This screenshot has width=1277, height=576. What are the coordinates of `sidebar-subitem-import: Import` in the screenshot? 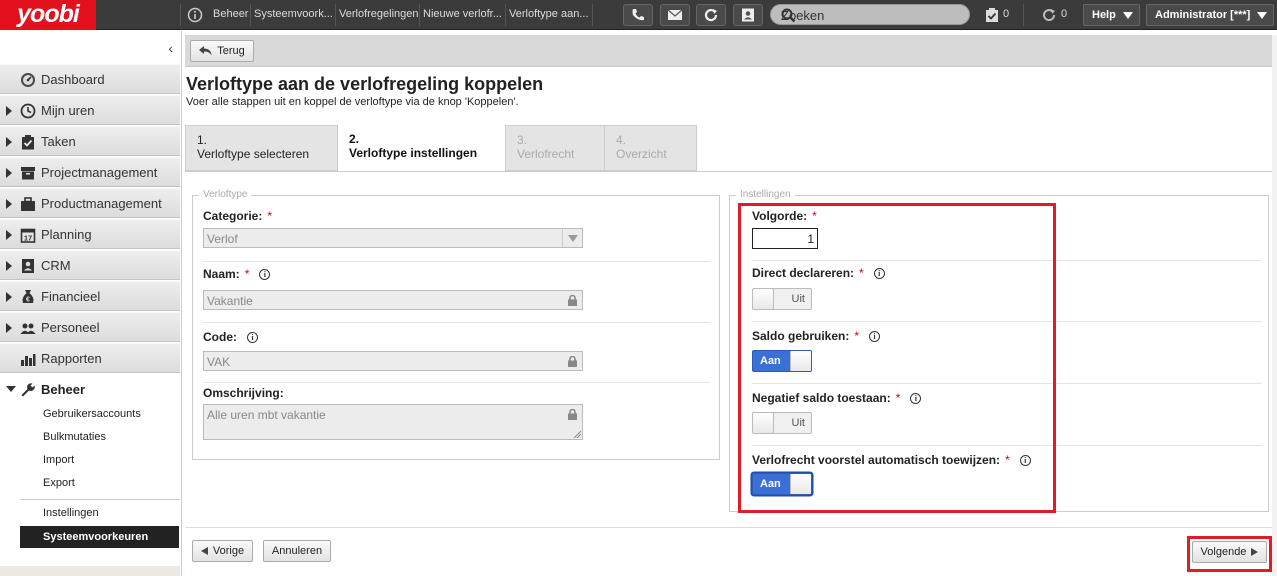 It's located at (58, 460).